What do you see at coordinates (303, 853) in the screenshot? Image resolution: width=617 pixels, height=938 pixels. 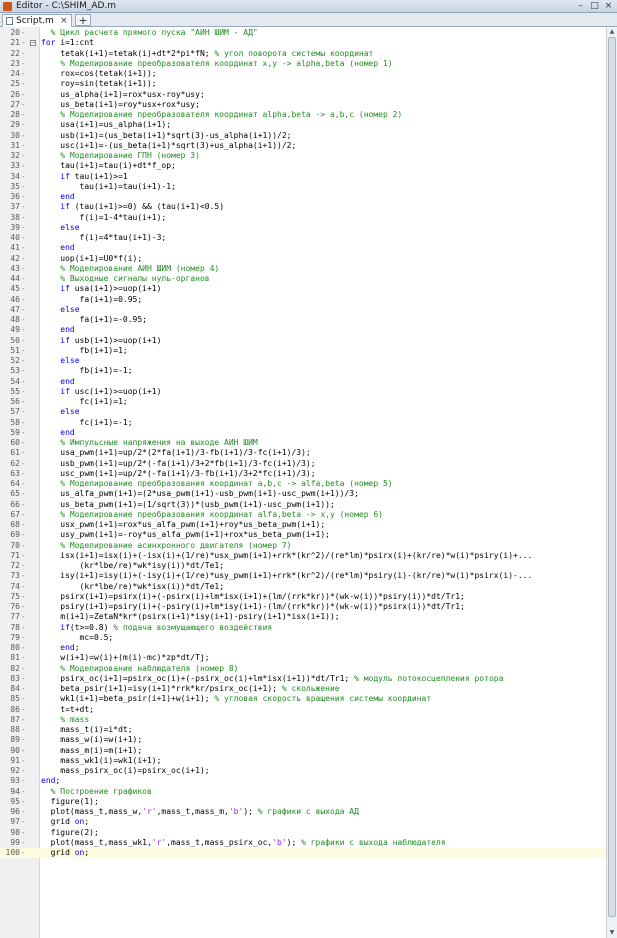 I see `code-line: 100- grid on;` at bounding box center [303, 853].